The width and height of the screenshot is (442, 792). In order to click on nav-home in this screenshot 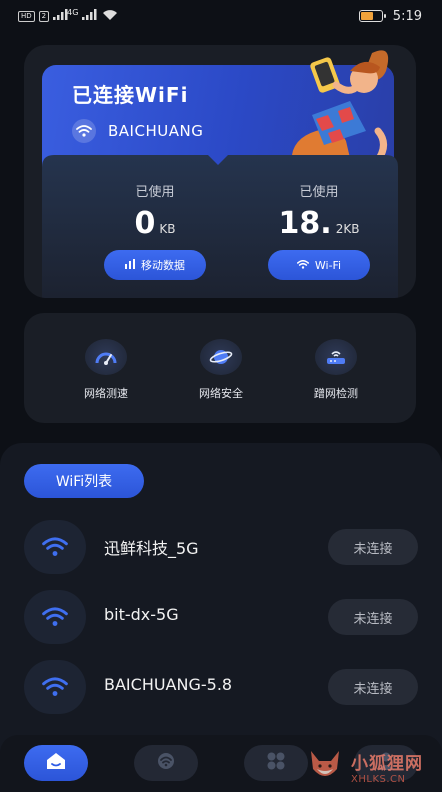, I will do `click(56, 763)`.